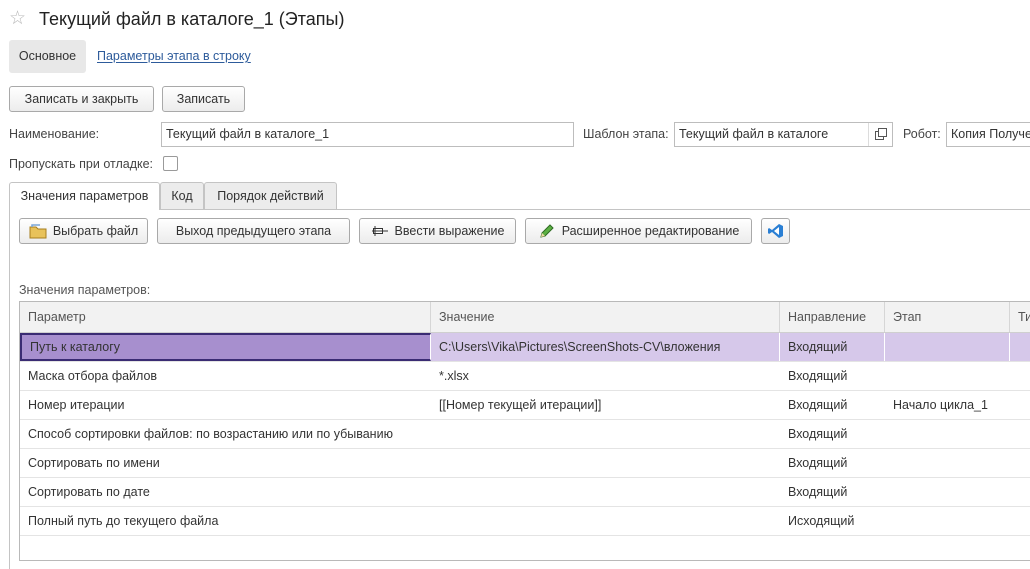 The width and height of the screenshot is (1030, 569). I want to click on cell-parameter: Маска отбора файлов, so click(225, 376).